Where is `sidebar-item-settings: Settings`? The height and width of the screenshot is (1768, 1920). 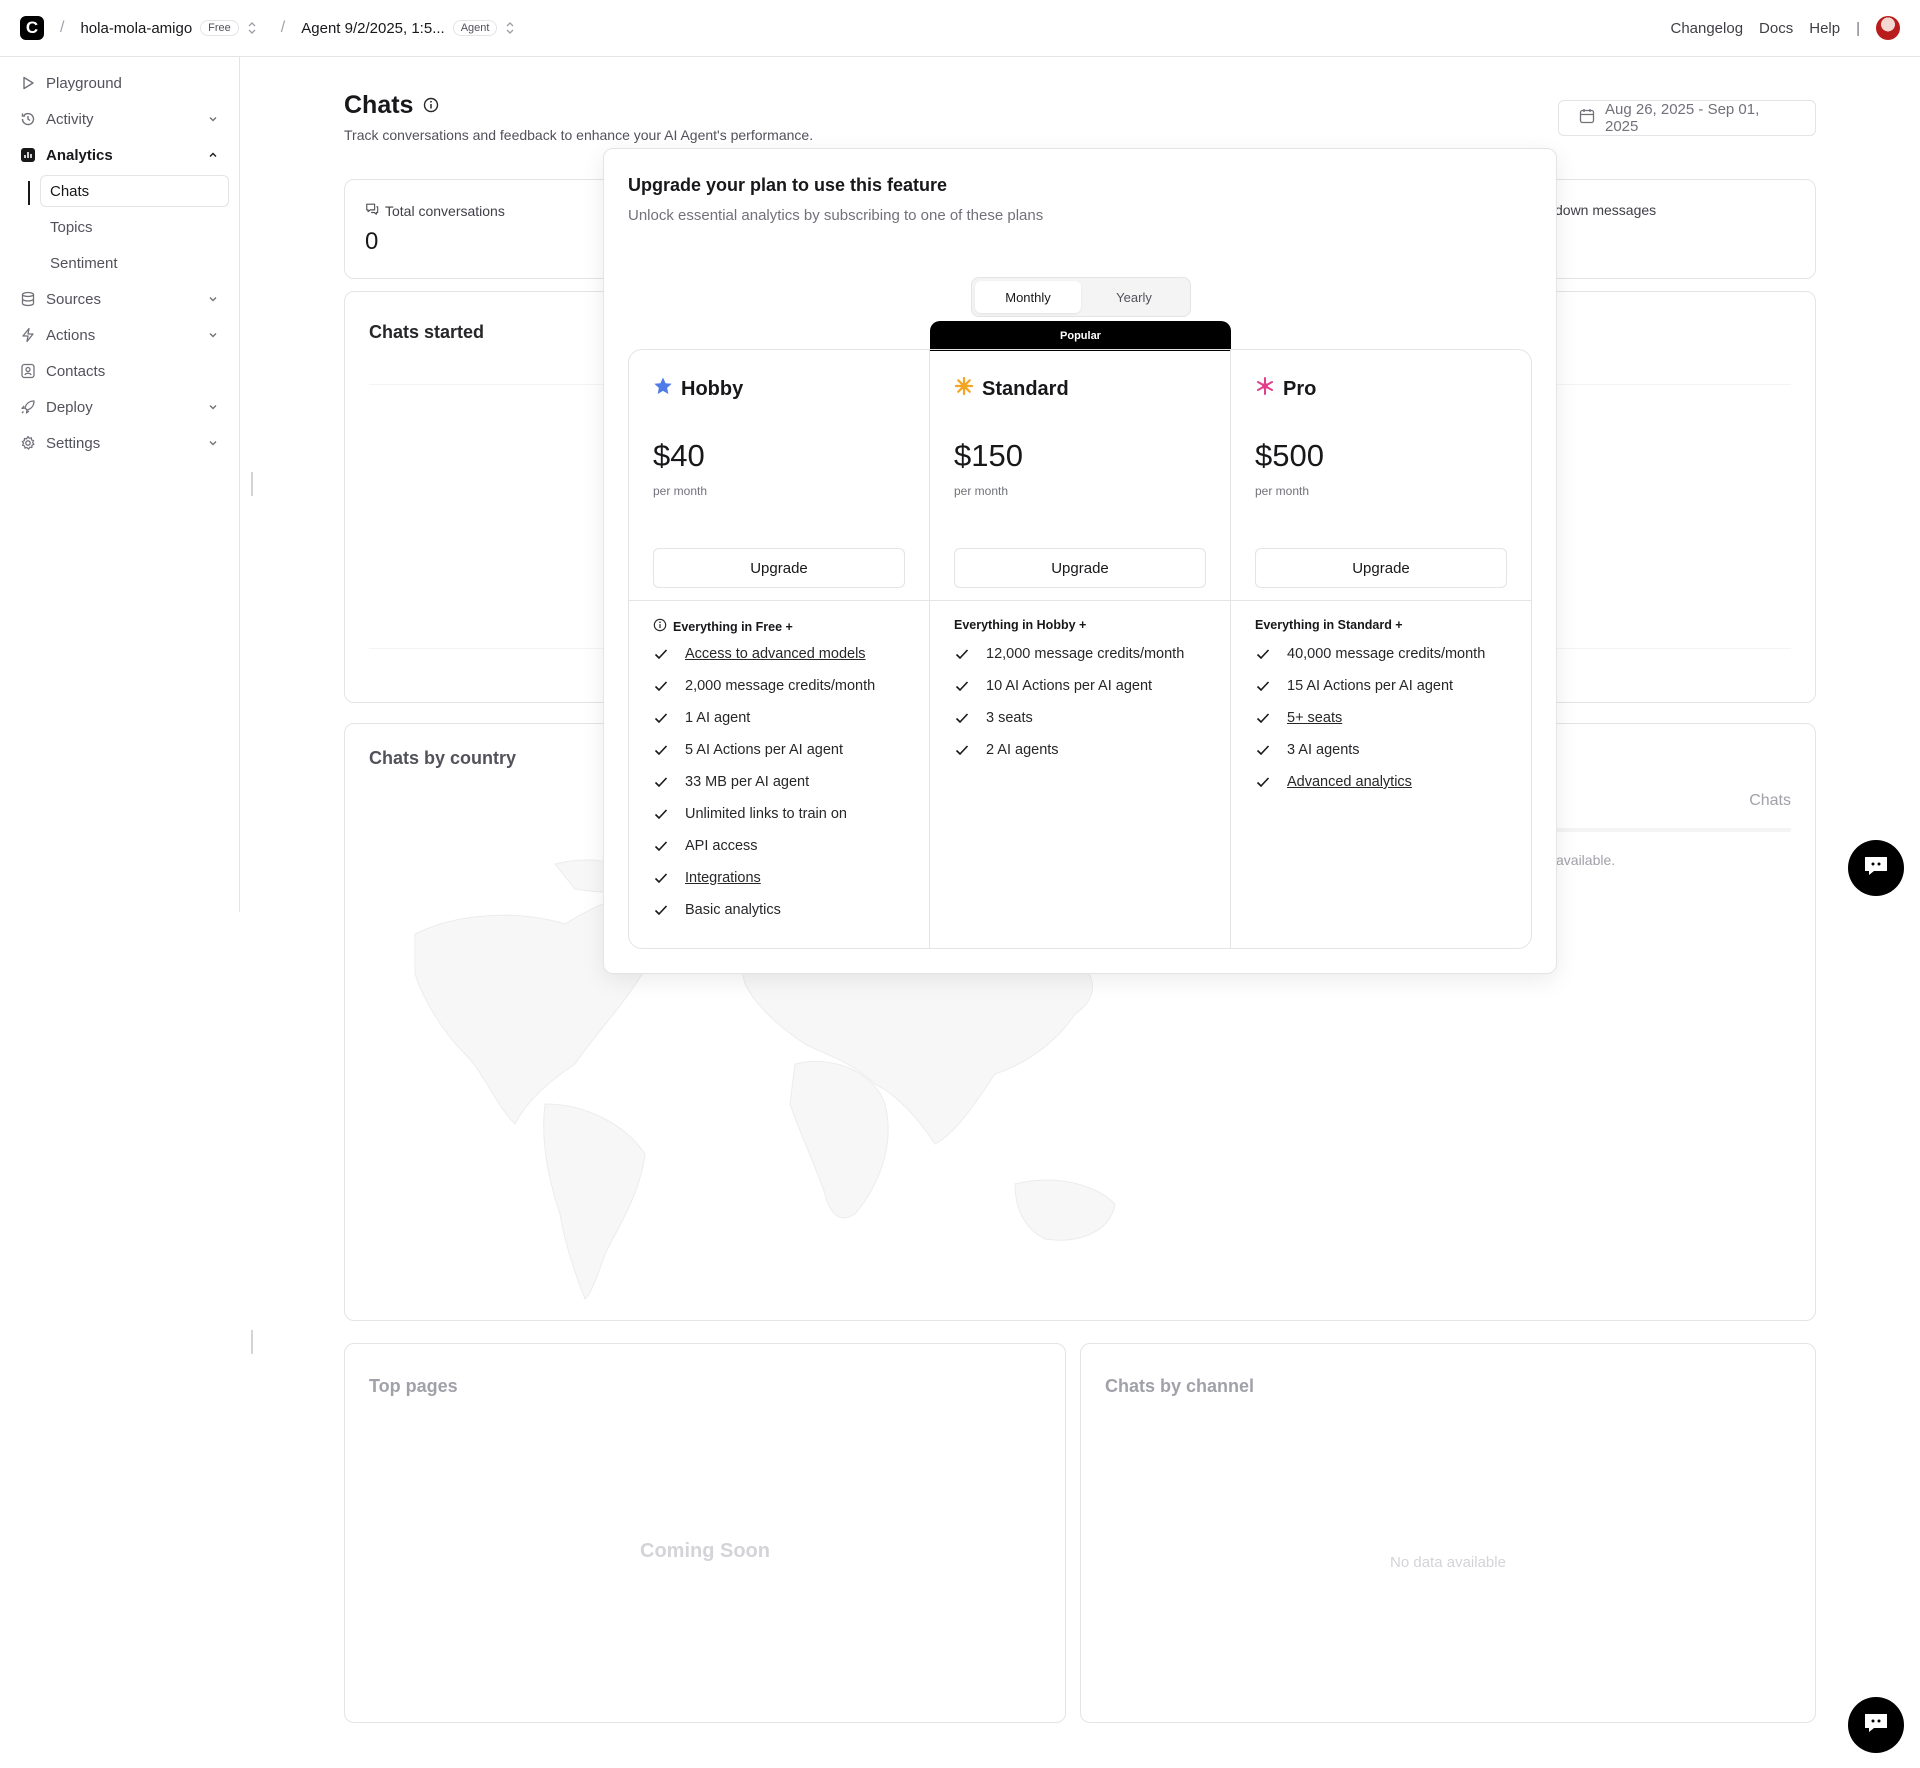 sidebar-item-settings: Settings is located at coordinates (119, 443).